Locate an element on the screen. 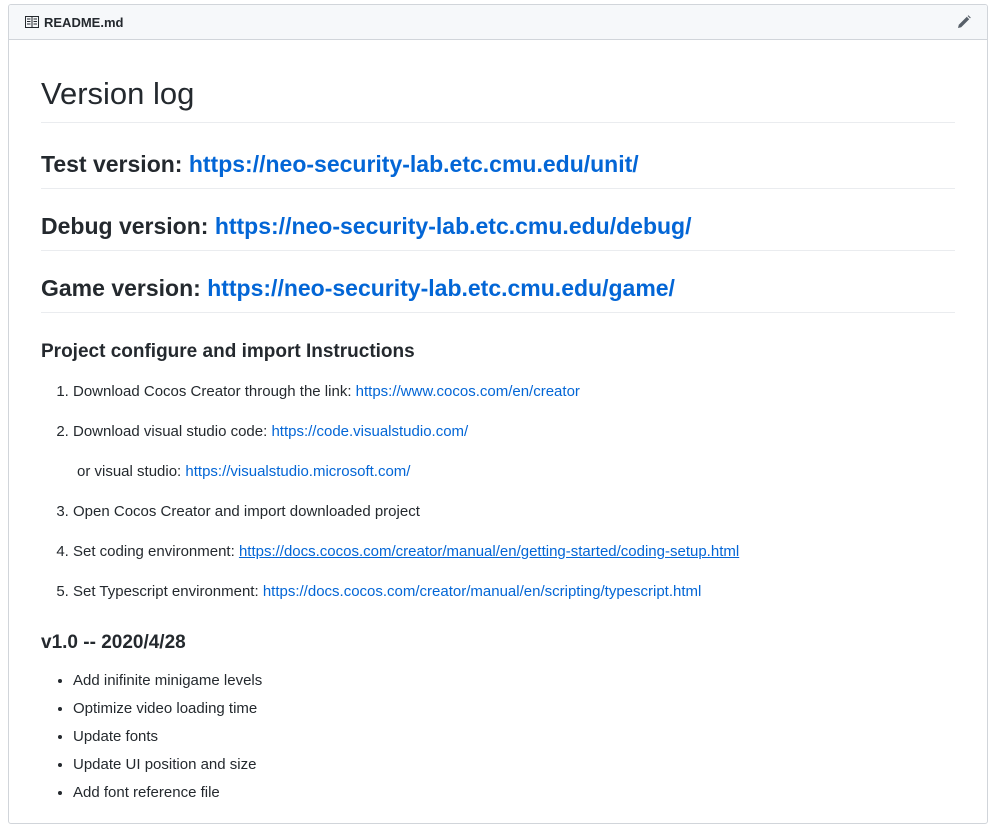 This screenshot has height=824, width=997. list-item: Add font reference file is located at coordinates (514, 793).